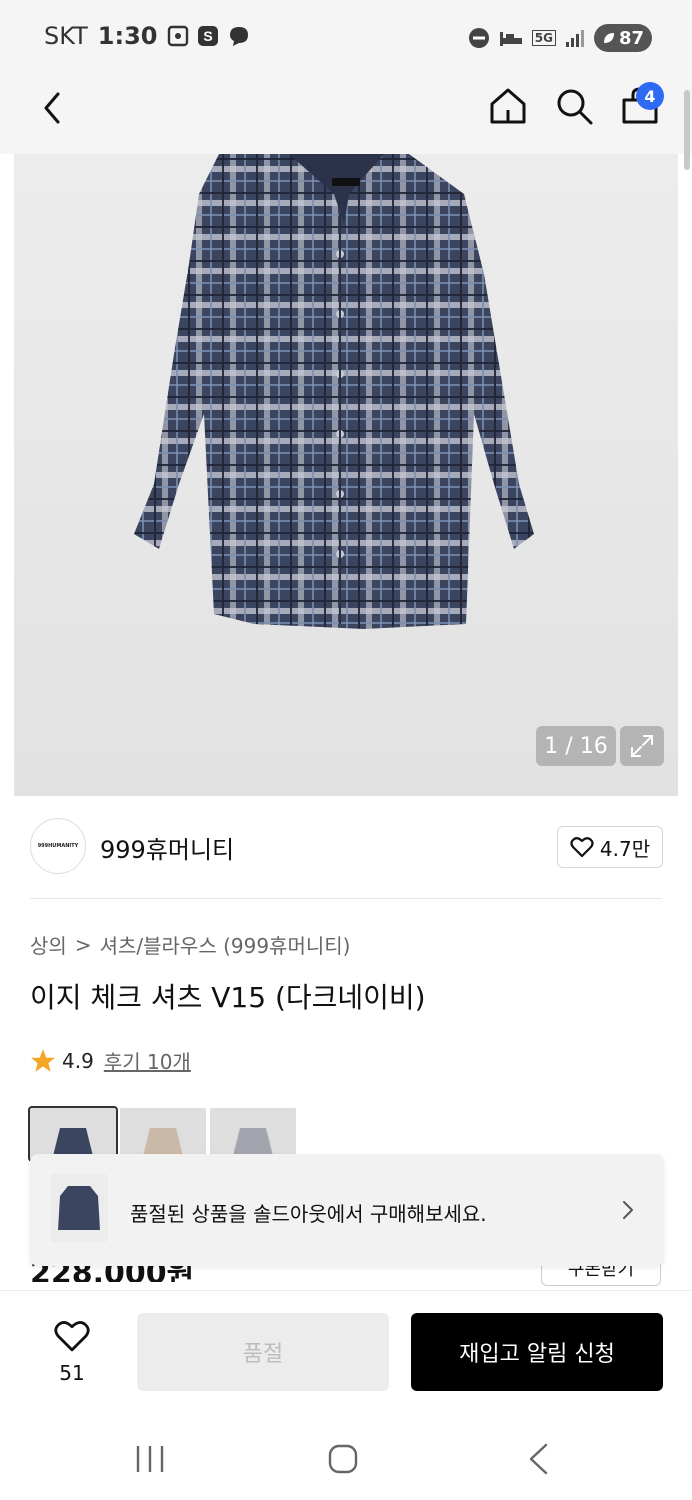 The height and width of the screenshot is (1500, 692). What do you see at coordinates (543, 38) in the screenshot?
I see `network-type: 5G` at bounding box center [543, 38].